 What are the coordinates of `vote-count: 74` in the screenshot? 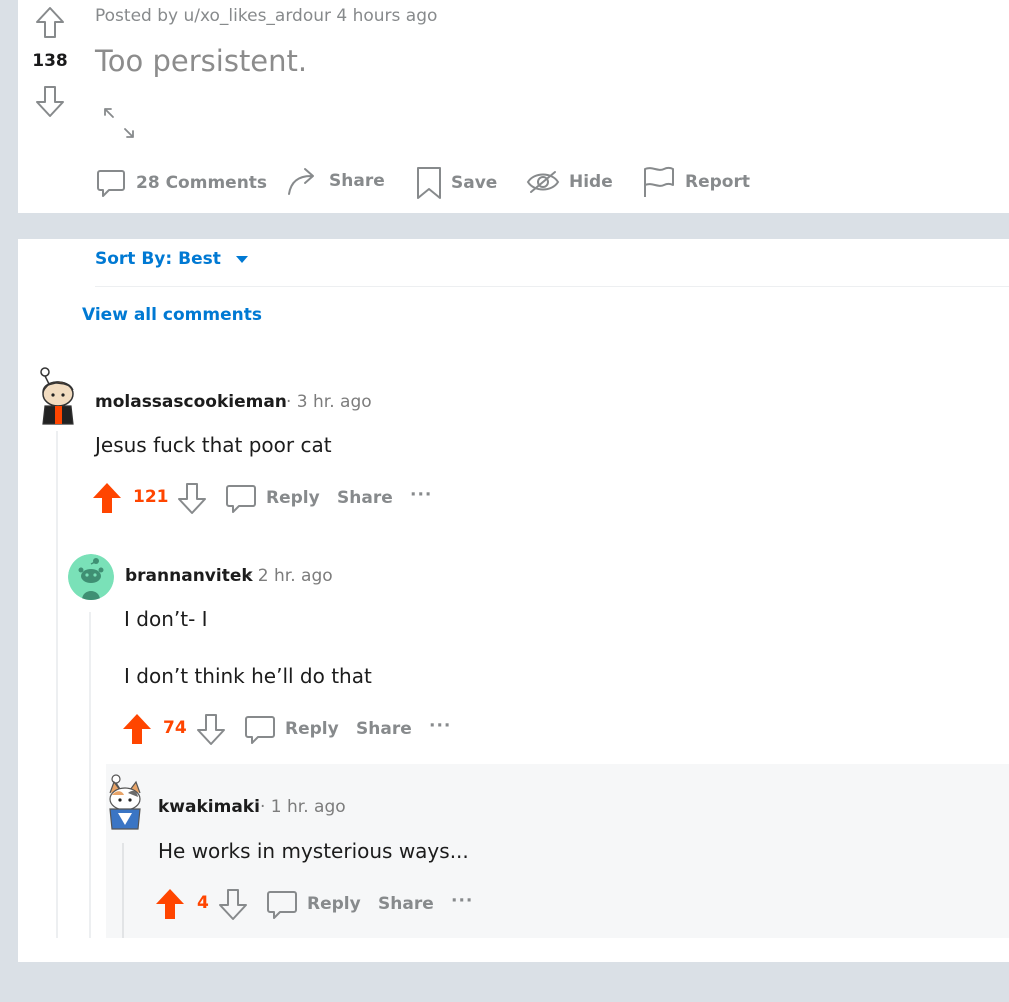 It's located at (175, 728).